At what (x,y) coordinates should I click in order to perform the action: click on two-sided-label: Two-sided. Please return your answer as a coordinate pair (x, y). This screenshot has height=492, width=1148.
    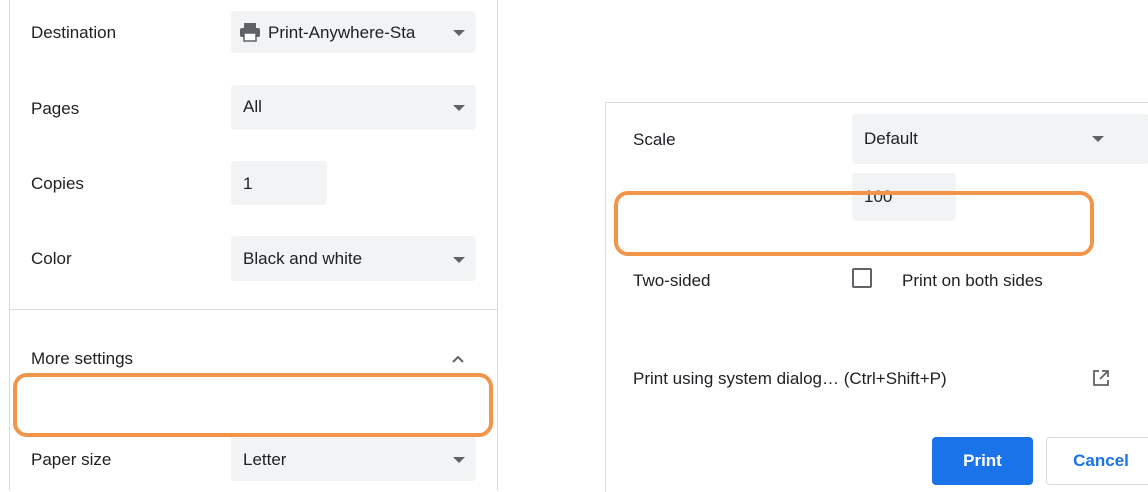
    Looking at the image, I should click on (672, 280).